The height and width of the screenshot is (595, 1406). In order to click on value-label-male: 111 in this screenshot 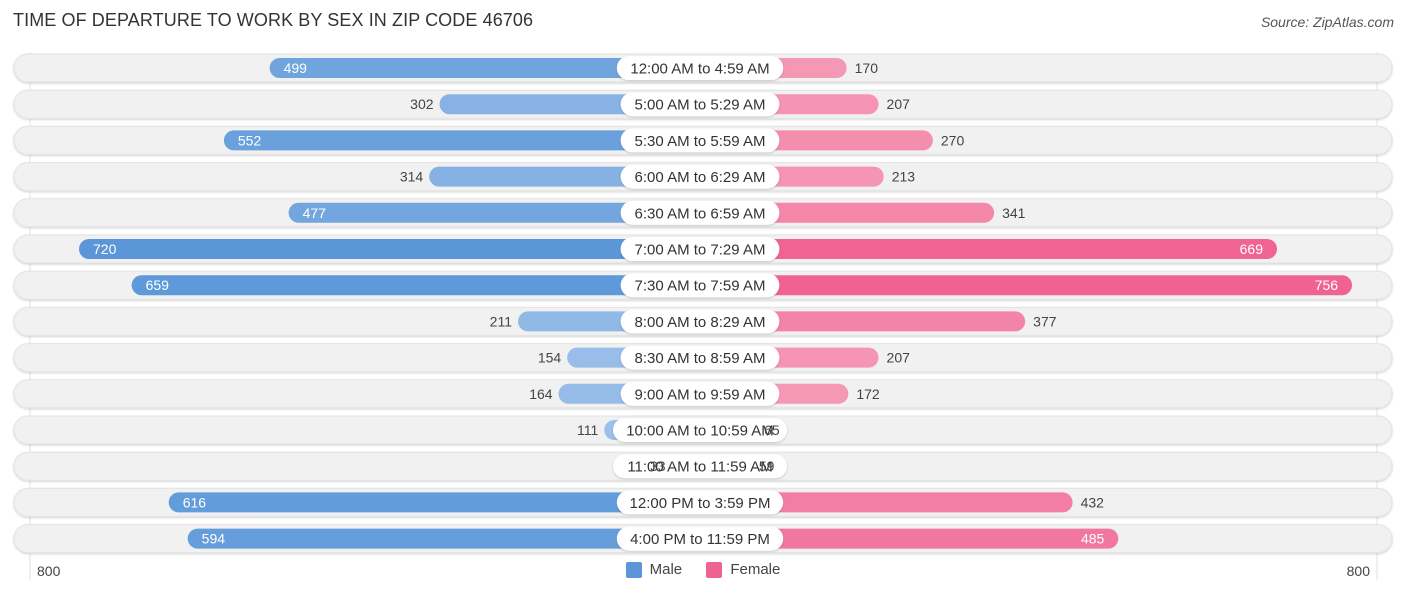, I will do `click(587, 430)`.